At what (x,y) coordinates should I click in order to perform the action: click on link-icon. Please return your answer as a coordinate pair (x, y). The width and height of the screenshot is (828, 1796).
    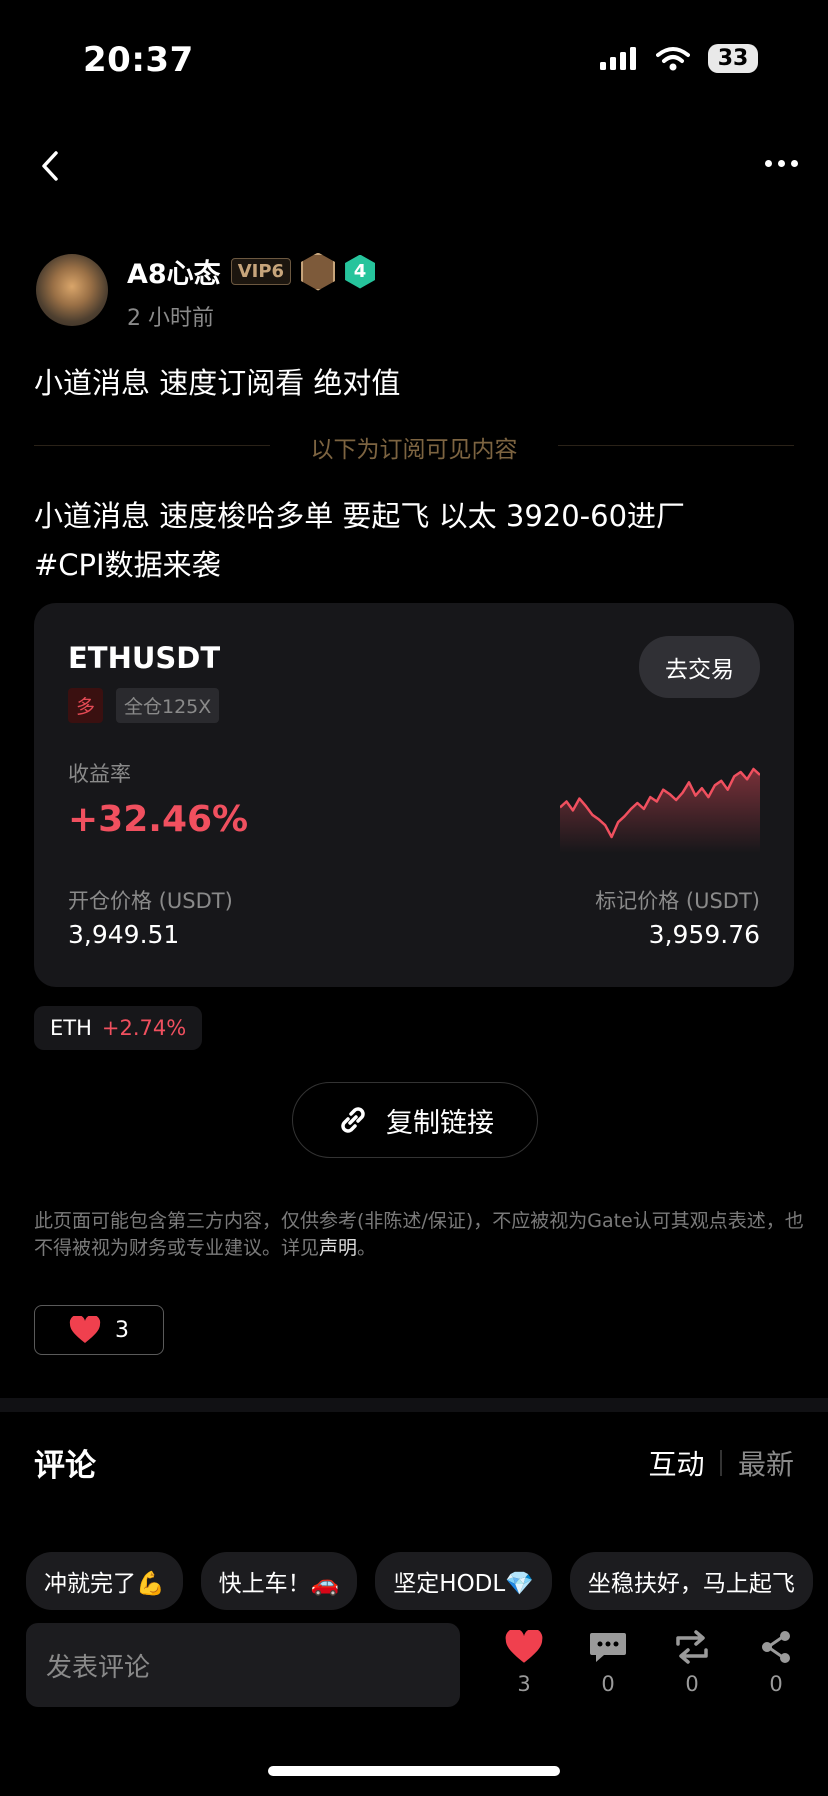
    Looking at the image, I should click on (353, 1120).